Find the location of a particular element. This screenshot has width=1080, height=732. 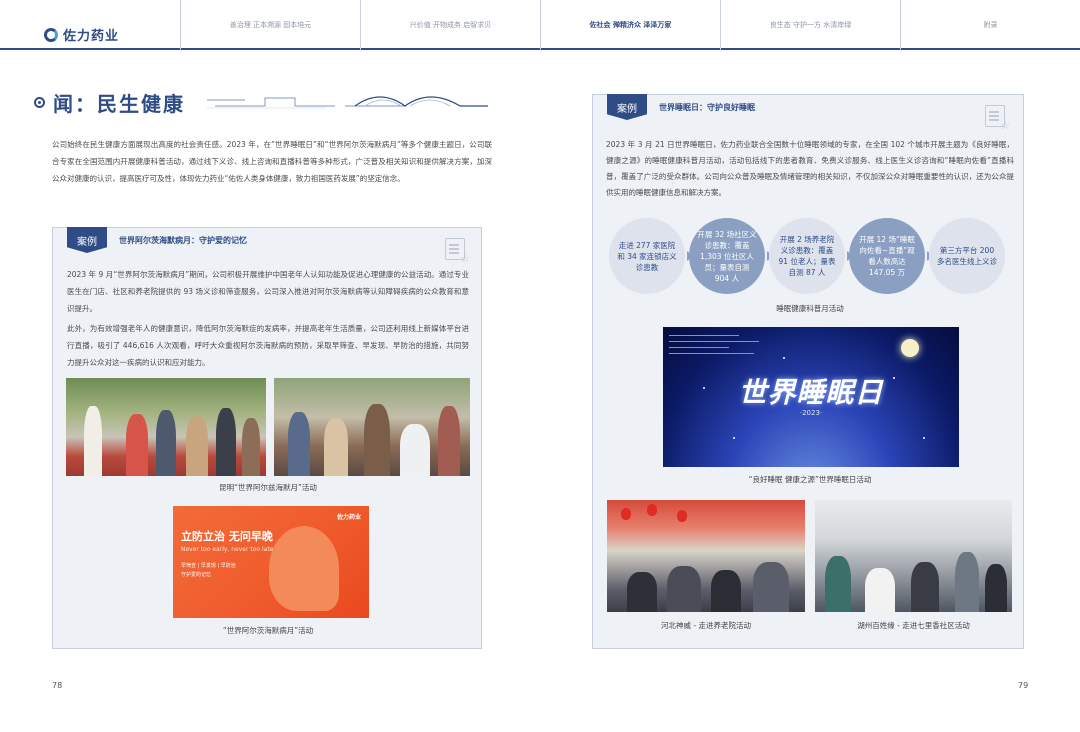

moon-icon is located at coordinates (910, 348).